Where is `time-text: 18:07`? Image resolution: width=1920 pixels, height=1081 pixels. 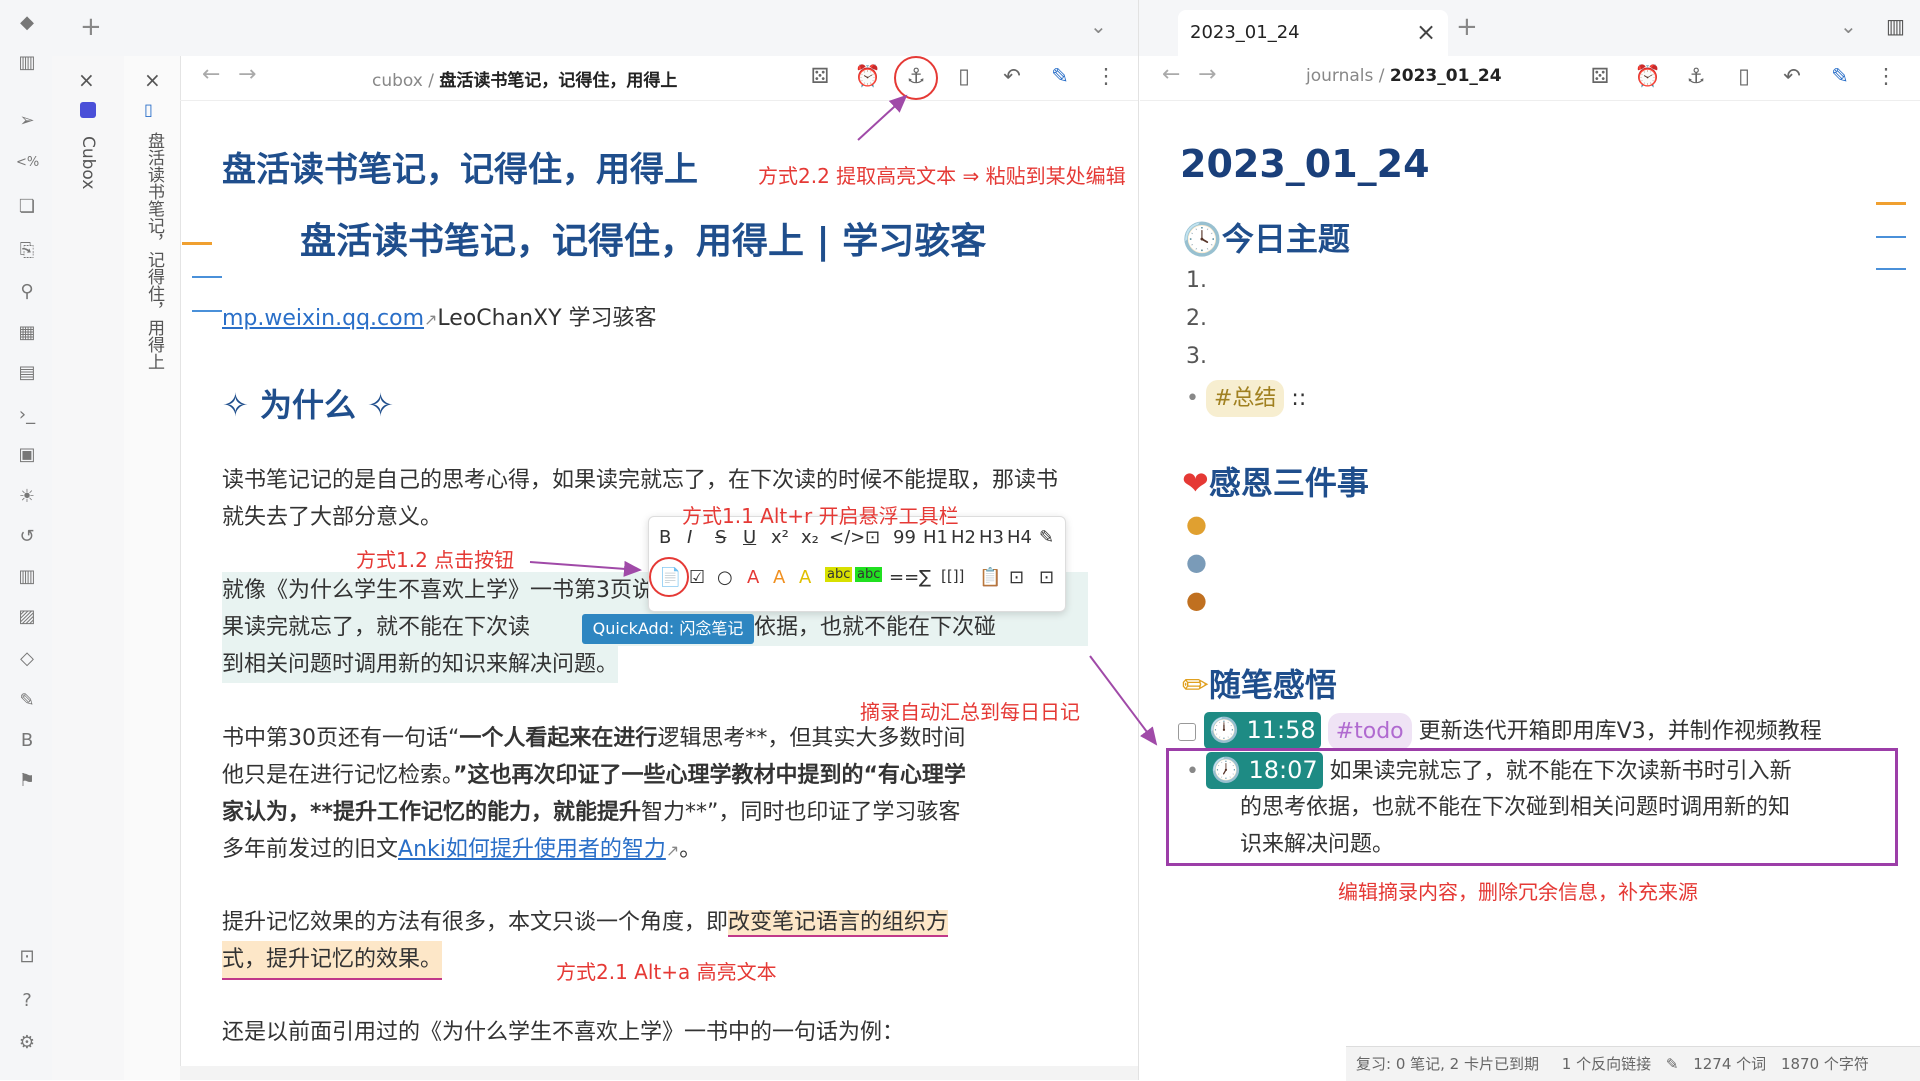 time-text: 18:07 is located at coordinates (1283, 770).